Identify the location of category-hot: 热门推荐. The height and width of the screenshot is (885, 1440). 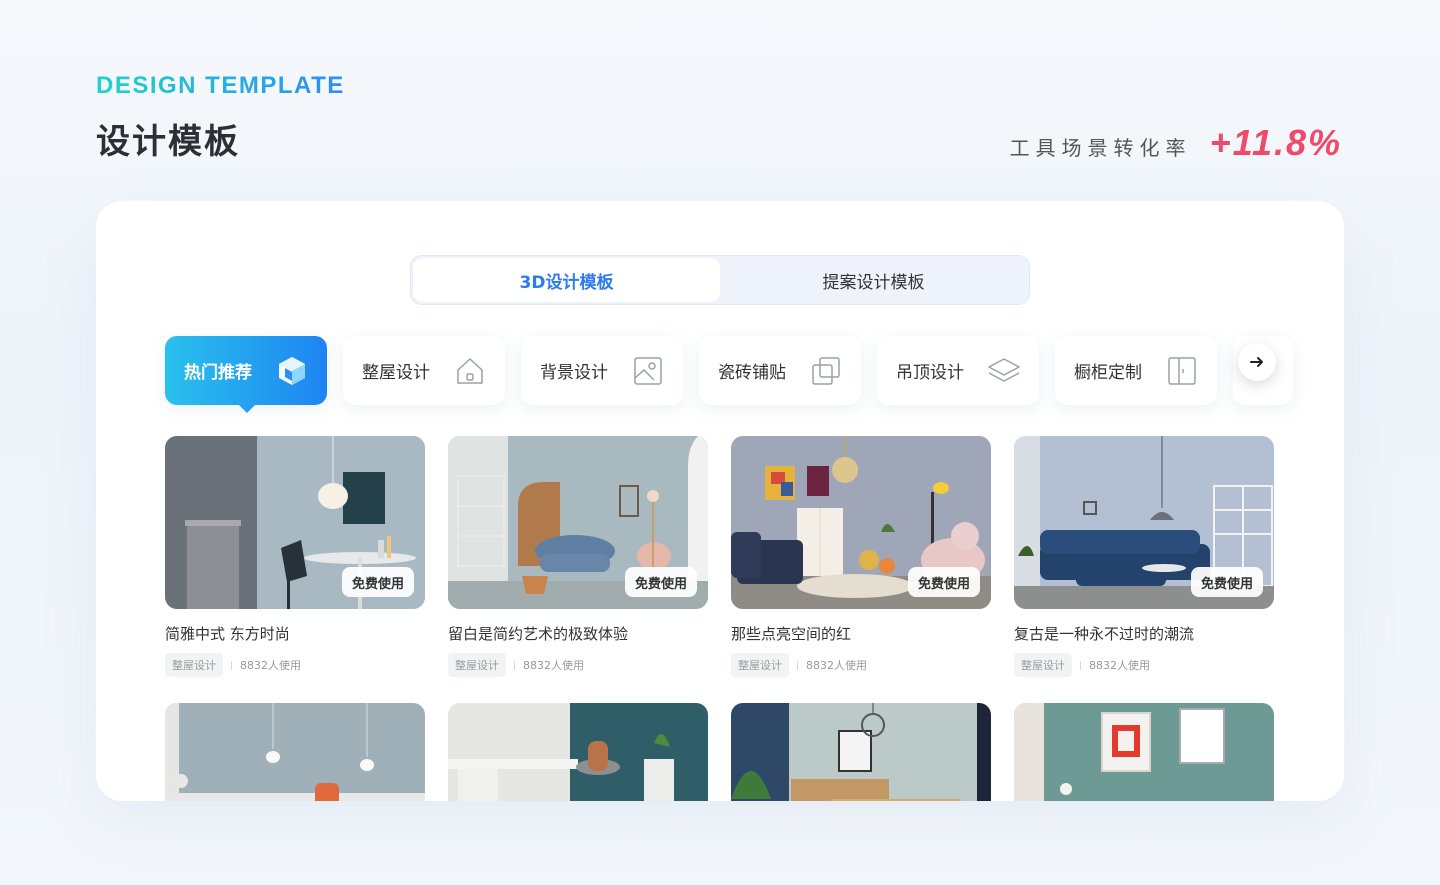
(246, 374).